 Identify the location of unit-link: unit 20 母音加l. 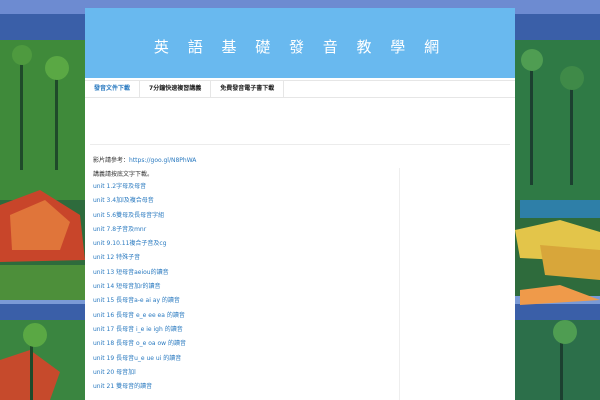
(114, 372).